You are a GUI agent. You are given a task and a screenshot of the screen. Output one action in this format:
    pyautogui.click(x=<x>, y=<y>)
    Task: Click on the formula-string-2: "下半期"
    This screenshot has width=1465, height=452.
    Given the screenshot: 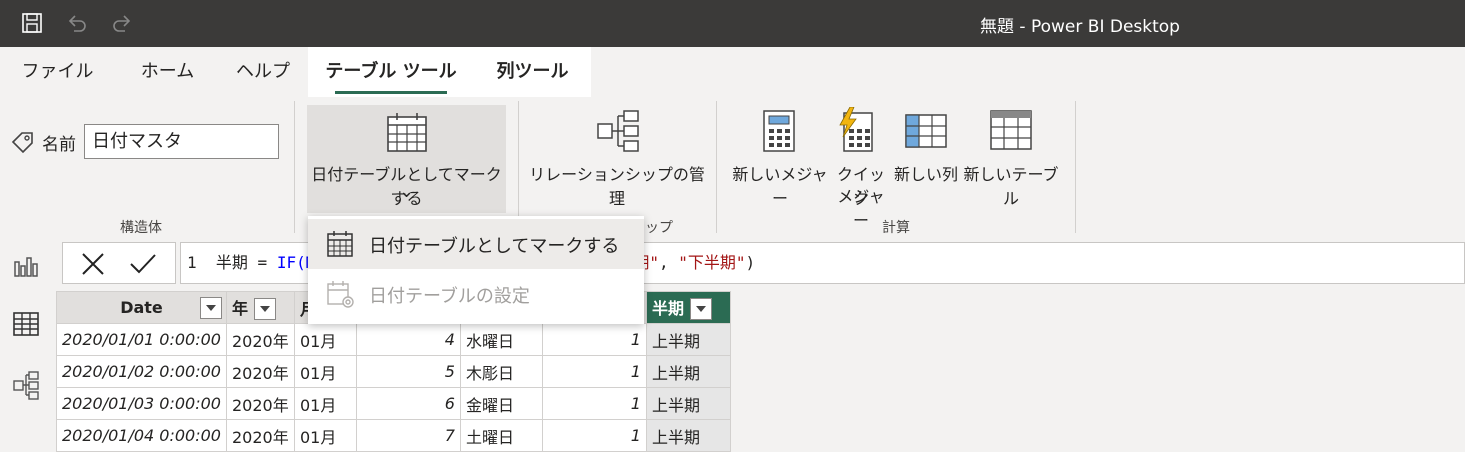 What is the action you would take?
    pyautogui.click(x=712, y=262)
    